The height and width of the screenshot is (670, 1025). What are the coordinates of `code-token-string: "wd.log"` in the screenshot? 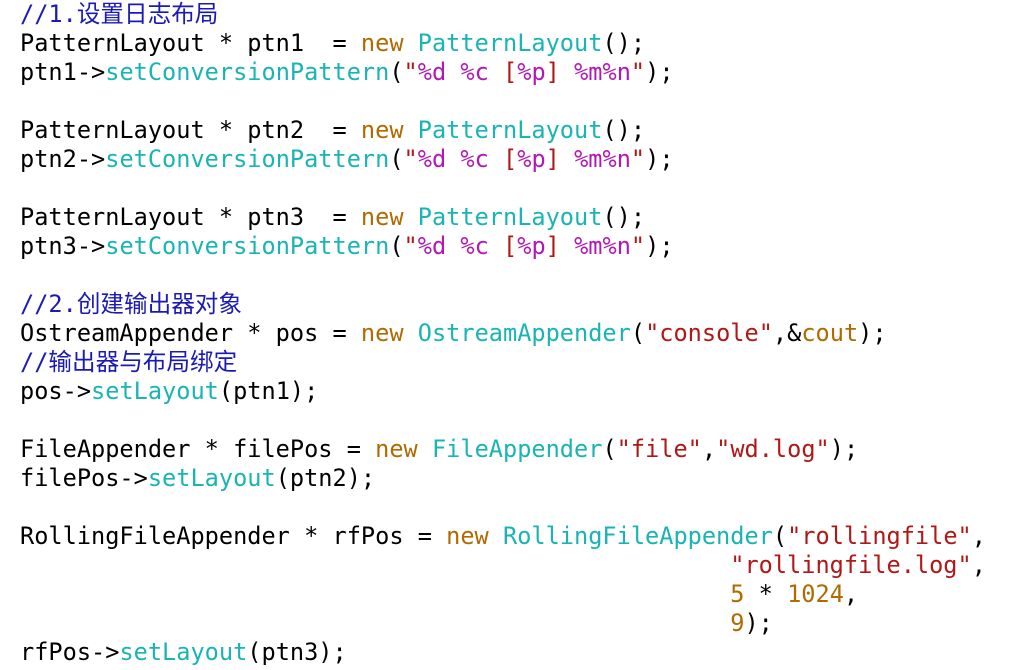 It's located at (773, 449).